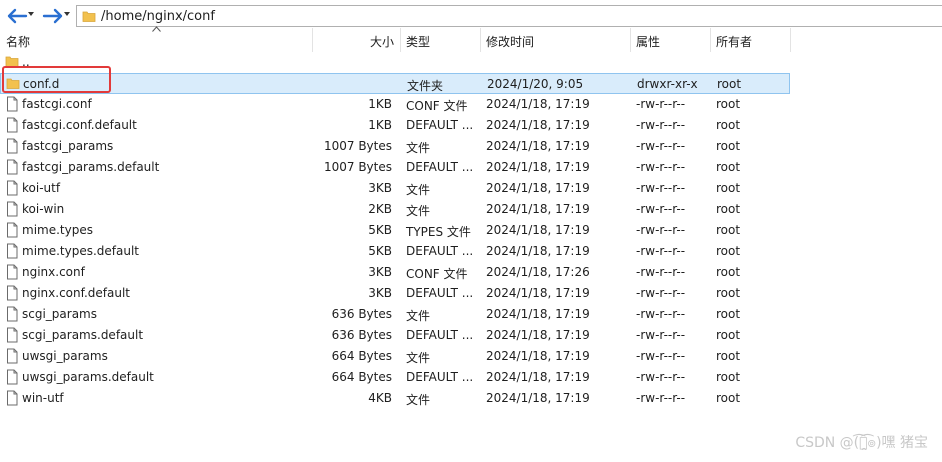  Describe the element at coordinates (18, 41) in the screenshot. I see `column-name-header: 名称` at that location.